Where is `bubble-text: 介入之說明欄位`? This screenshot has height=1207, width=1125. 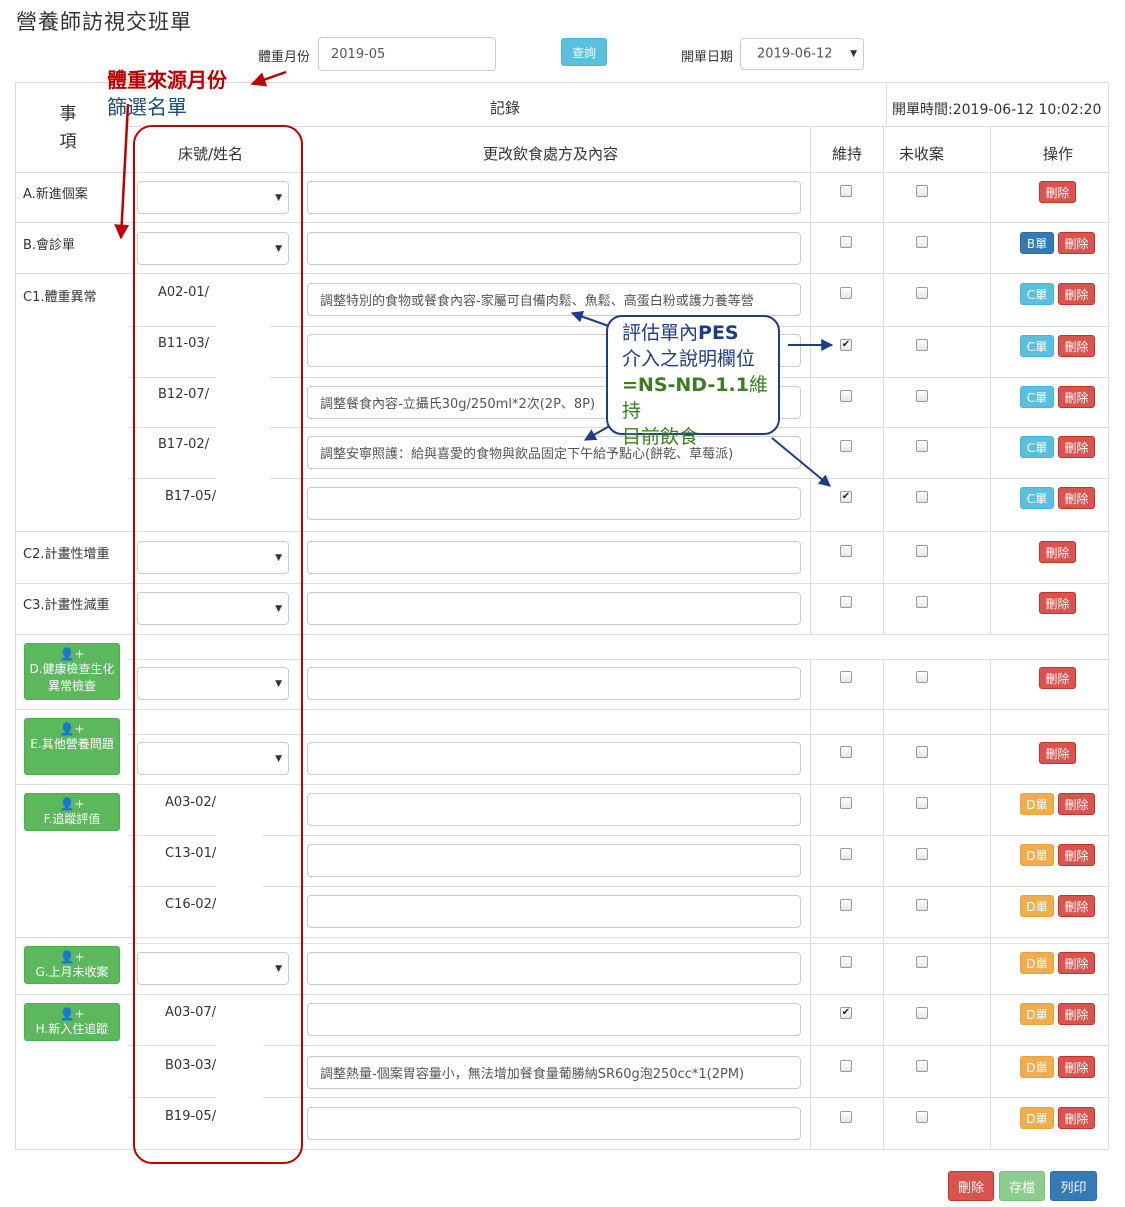
bubble-text: 介入之說明欄位 is located at coordinates (689, 359).